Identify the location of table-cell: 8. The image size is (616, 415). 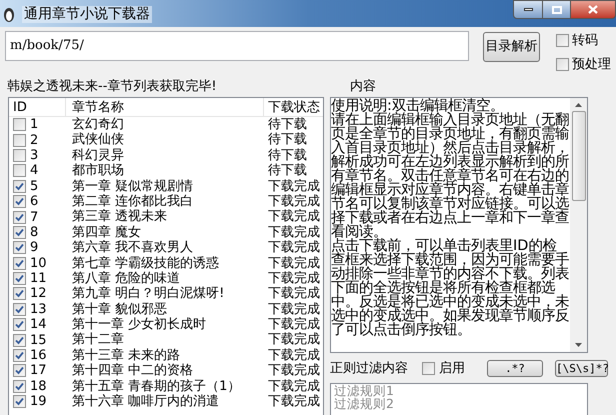
(34, 232).